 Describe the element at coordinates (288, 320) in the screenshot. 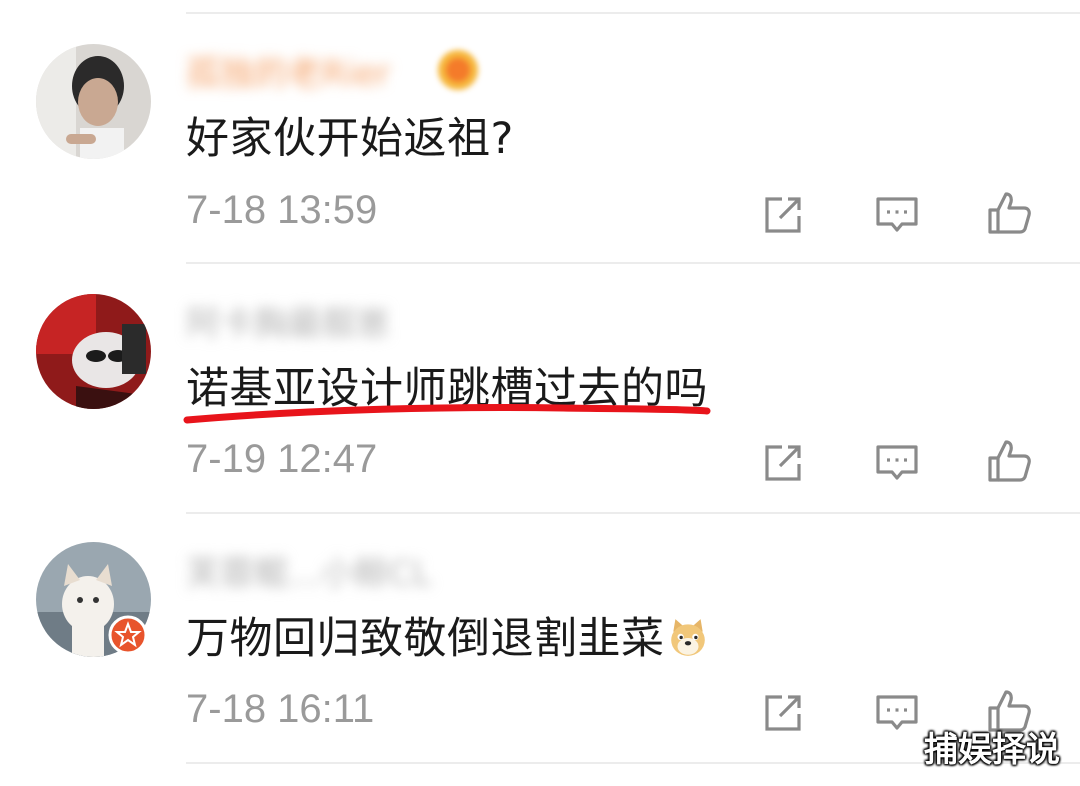

I see `username: 阿卡胸最靓崽` at that location.